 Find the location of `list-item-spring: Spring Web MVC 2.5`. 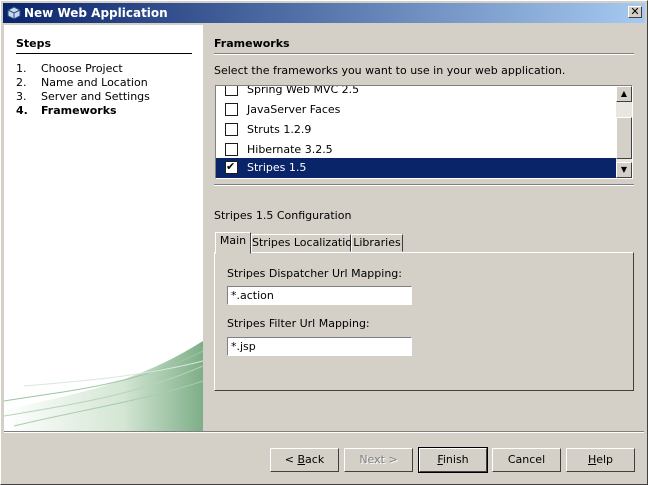

list-item-spring: Spring Web MVC 2.5 is located at coordinates (416, 93).